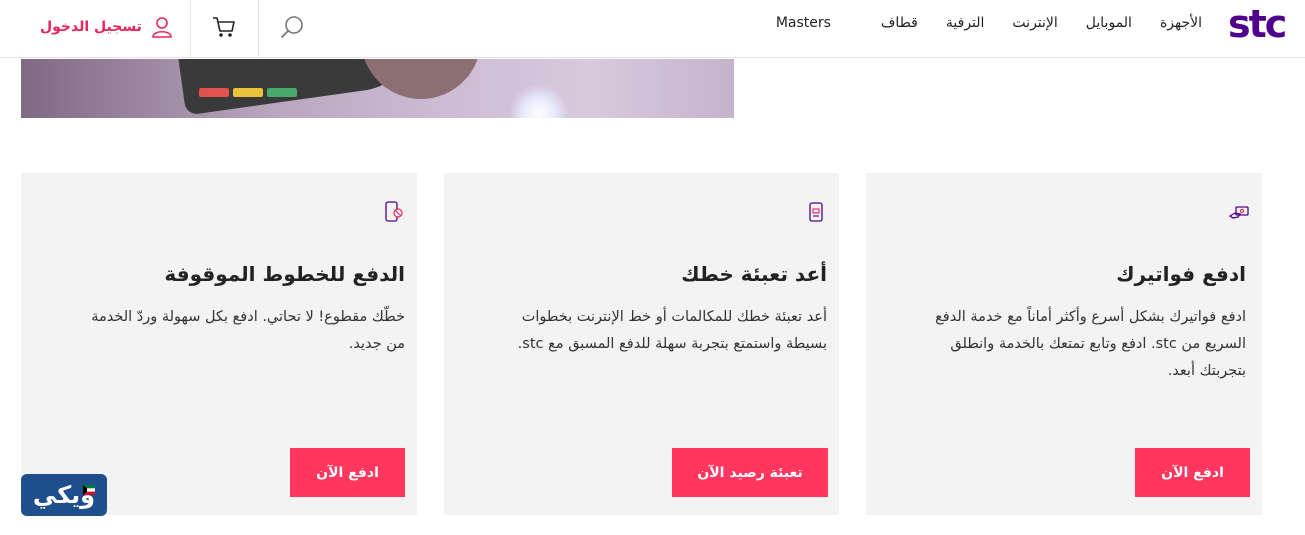  Describe the element at coordinates (394, 212) in the screenshot. I see `phone-blocked-icon` at that location.